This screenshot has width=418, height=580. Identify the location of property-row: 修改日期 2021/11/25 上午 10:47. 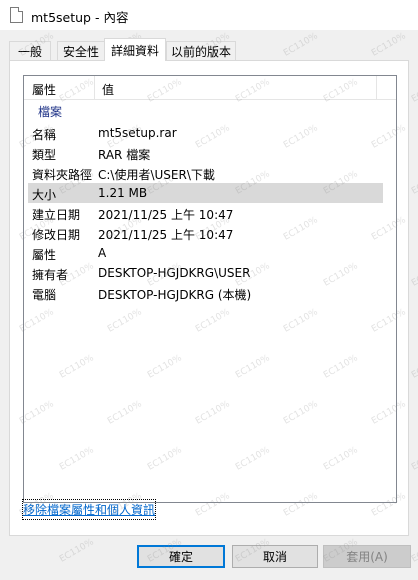
(205, 233).